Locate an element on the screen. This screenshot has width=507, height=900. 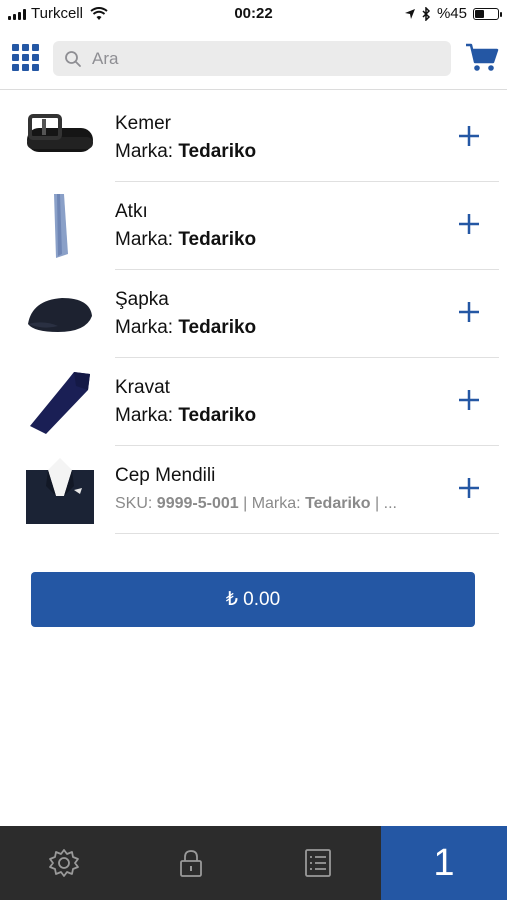
tab-settings is located at coordinates (63, 863).